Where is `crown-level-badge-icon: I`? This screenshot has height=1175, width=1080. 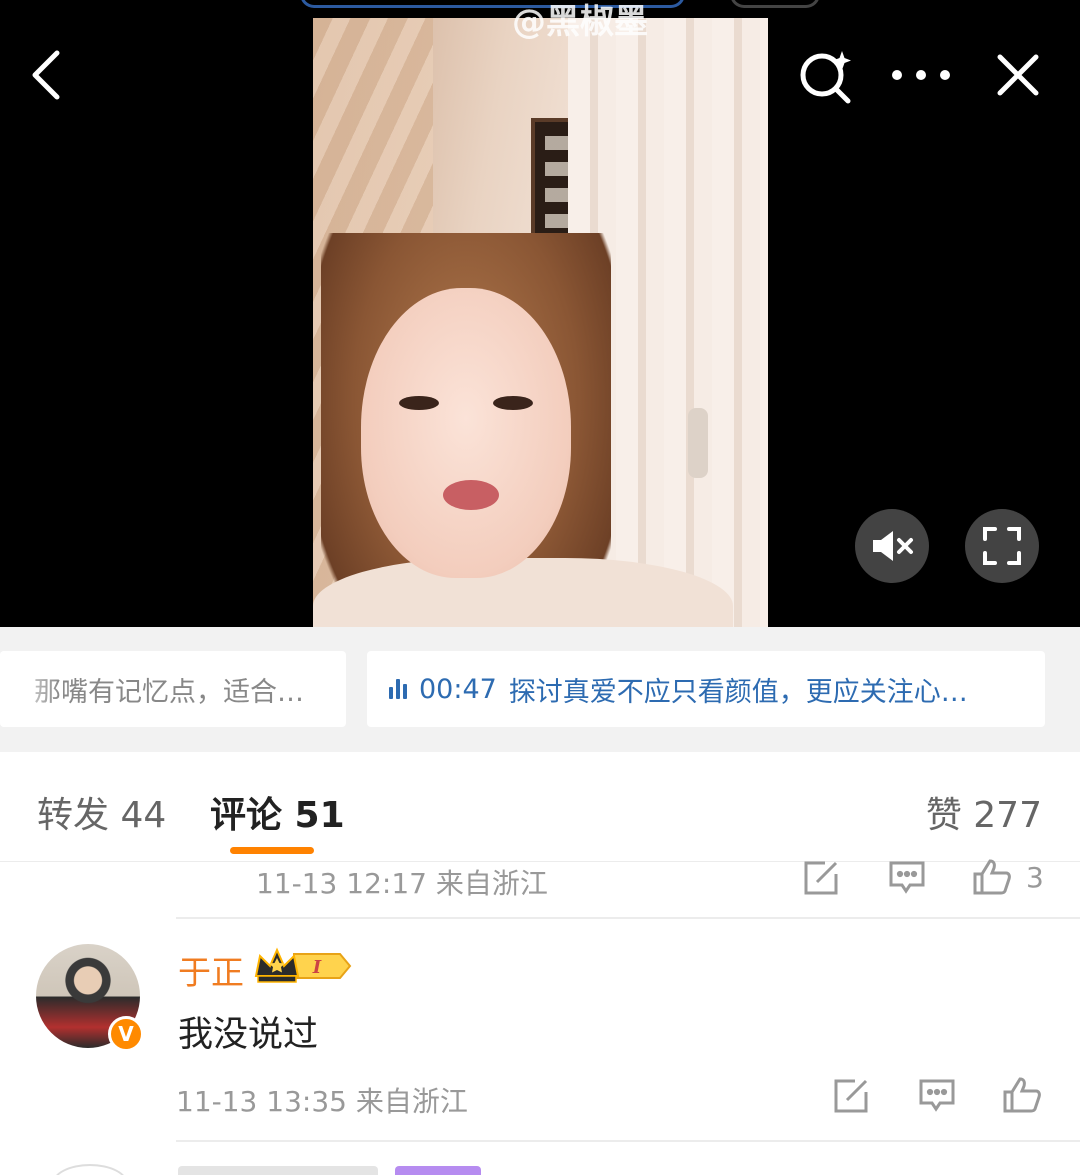 crown-level-badge-icon: I is located at coordinates (303, 966).